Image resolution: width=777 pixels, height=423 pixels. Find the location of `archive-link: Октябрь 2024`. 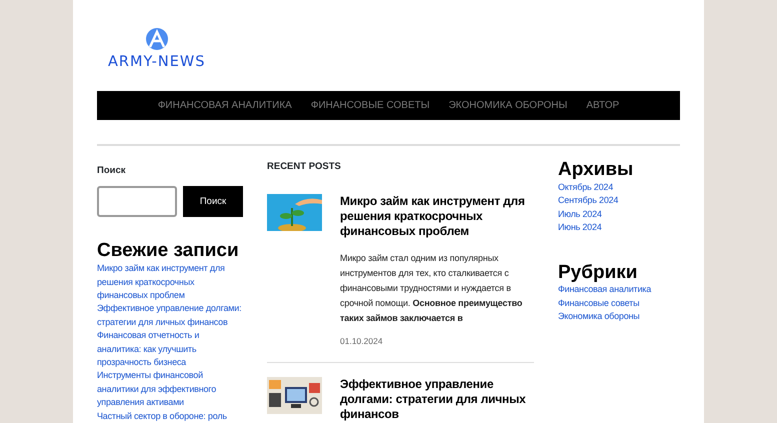

archive-link: Октябрь 2024 is located at coordinates (619, 187).